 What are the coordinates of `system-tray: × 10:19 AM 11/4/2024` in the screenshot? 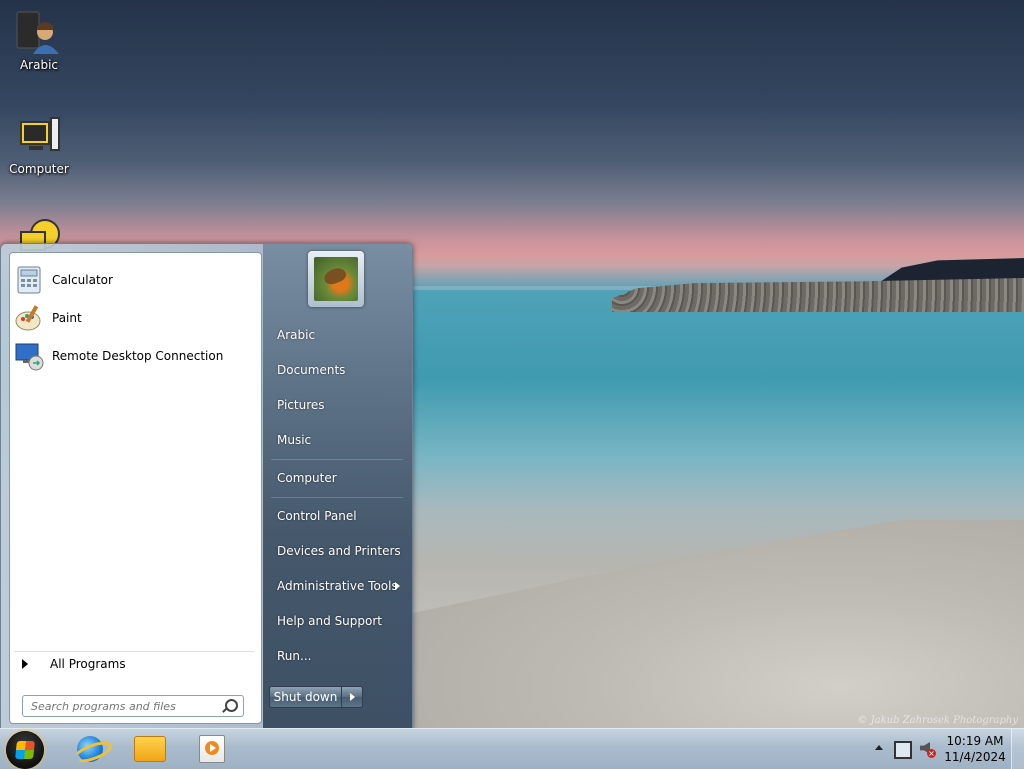 It's located at (944, 749).